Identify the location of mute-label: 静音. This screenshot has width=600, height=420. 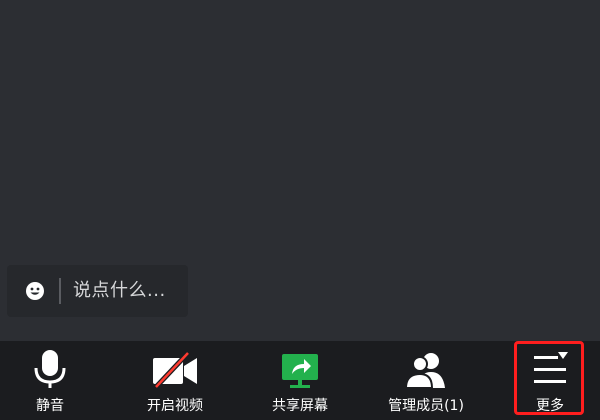
(50, 406).